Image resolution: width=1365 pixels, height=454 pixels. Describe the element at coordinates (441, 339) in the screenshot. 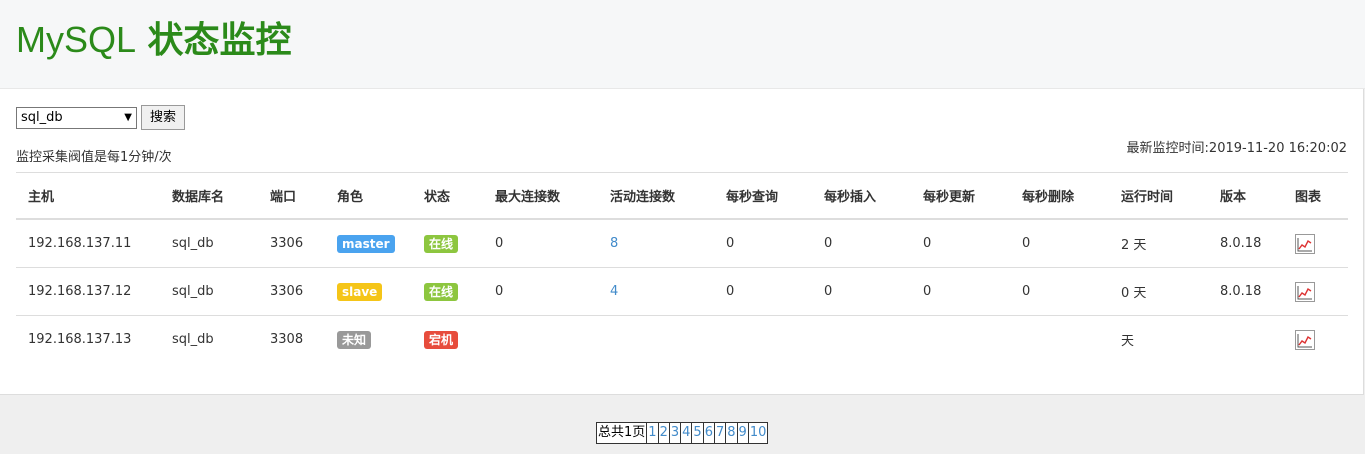

I see `status-badge: 宕机` at that location.